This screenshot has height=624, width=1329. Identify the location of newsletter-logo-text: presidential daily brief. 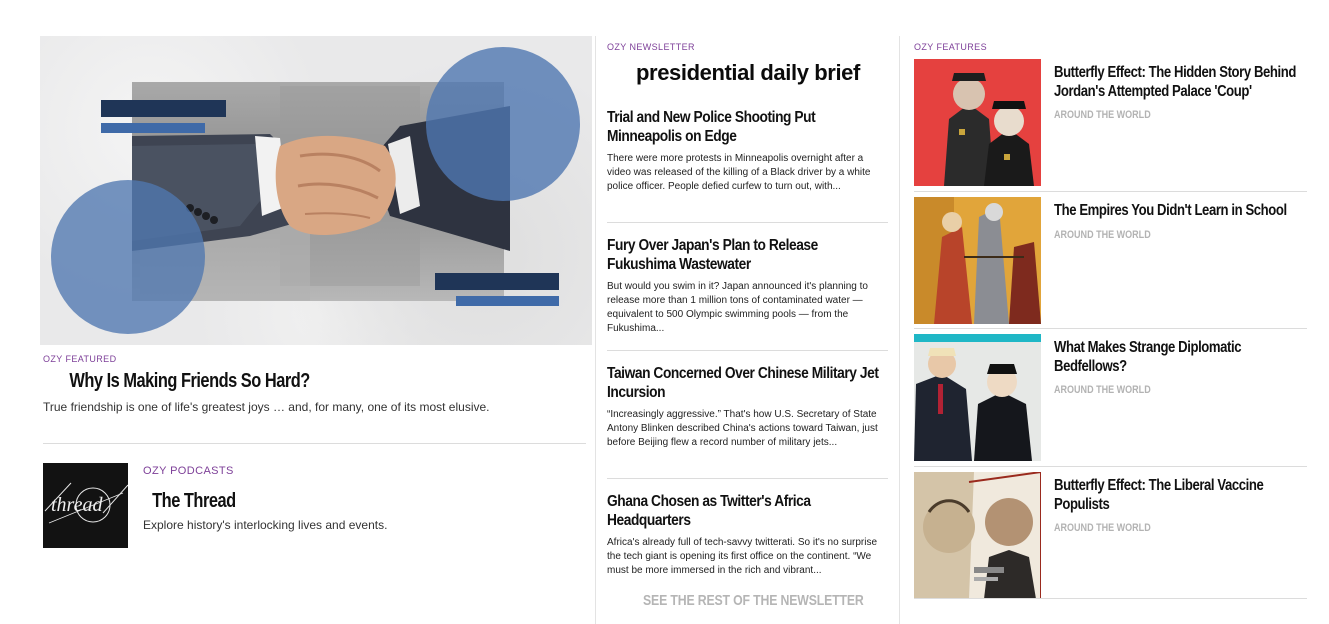
(748, 72).